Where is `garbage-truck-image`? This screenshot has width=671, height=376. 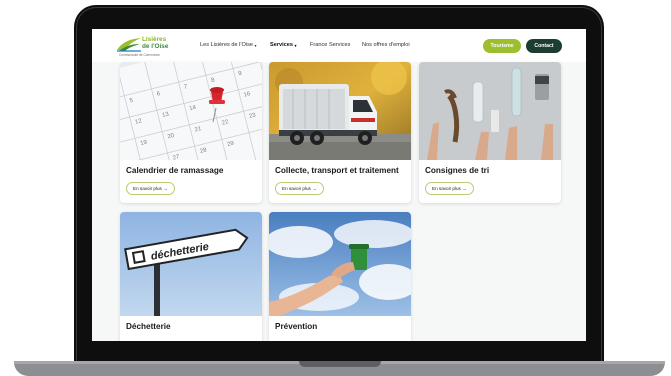 garbage-truck-image is located at coordinates (340, 111).